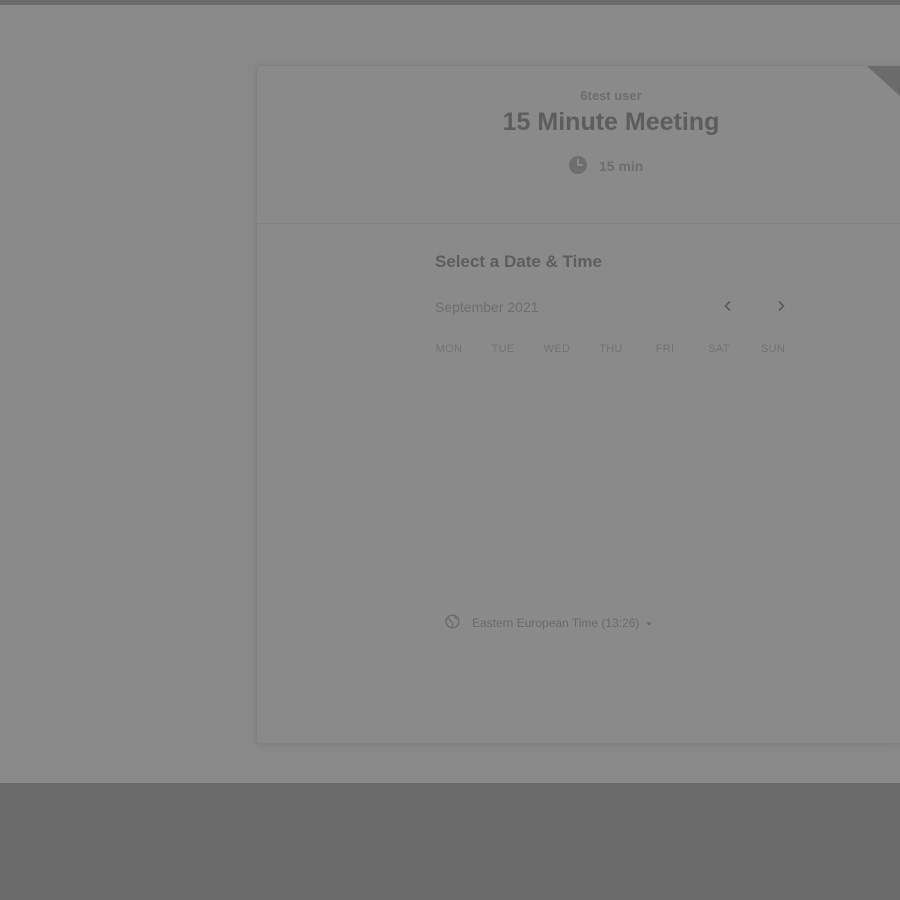 The height and width of the screenshot is (900, 900). What do you see at coordinates (611, 95) in the screenshot?
I see `event-owner-name: 6test user` at bounding box center [611, 95].